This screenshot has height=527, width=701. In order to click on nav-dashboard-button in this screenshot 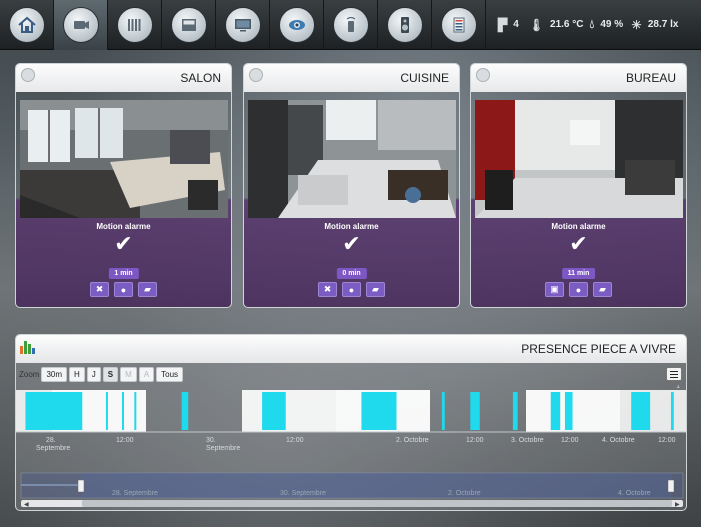, I will do `click(459, 25)`.